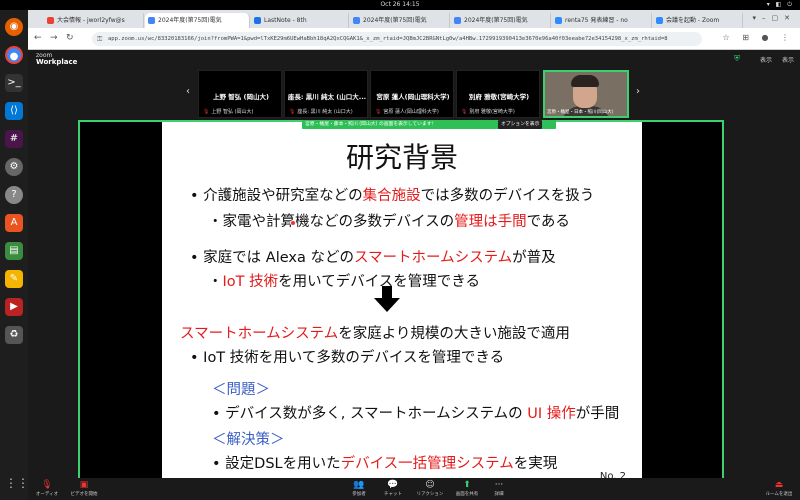  Describe the element at coordinates (490, 222) in the screenshot. I see `highlight-text: 管理は手間` at that location.